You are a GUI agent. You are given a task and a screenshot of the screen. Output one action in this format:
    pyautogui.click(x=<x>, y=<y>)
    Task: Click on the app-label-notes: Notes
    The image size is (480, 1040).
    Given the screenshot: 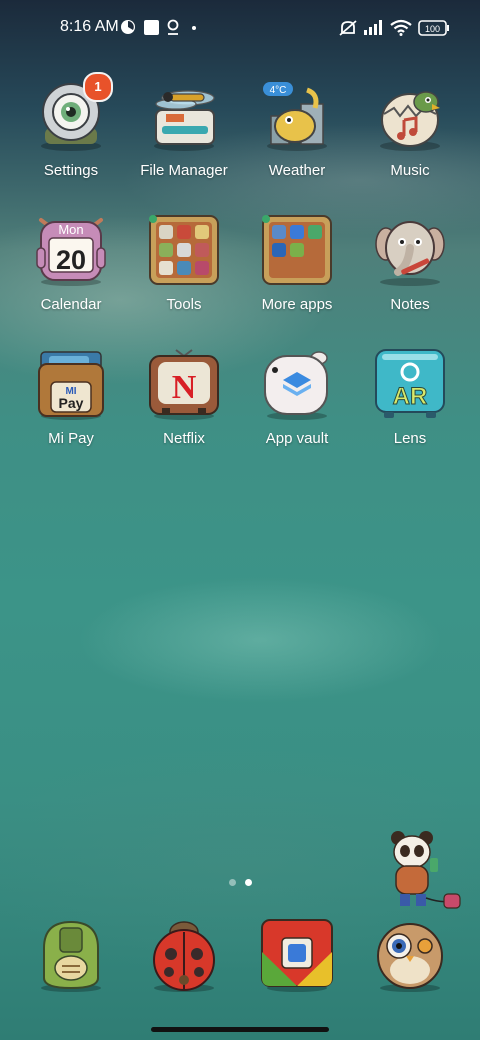 What is the action you would take?
    pyautogui.click(x=410, y=304)
    